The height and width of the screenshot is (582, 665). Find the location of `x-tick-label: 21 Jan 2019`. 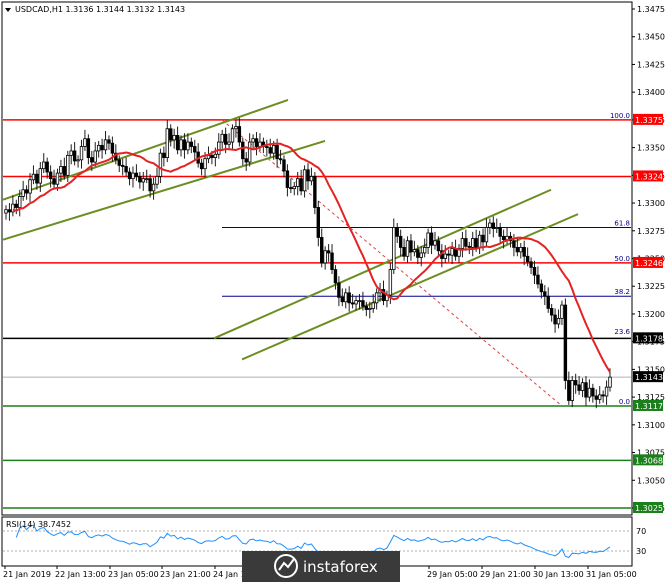

x-tick-label: 21 Jan 2019 is located at coordinates (27, 574).